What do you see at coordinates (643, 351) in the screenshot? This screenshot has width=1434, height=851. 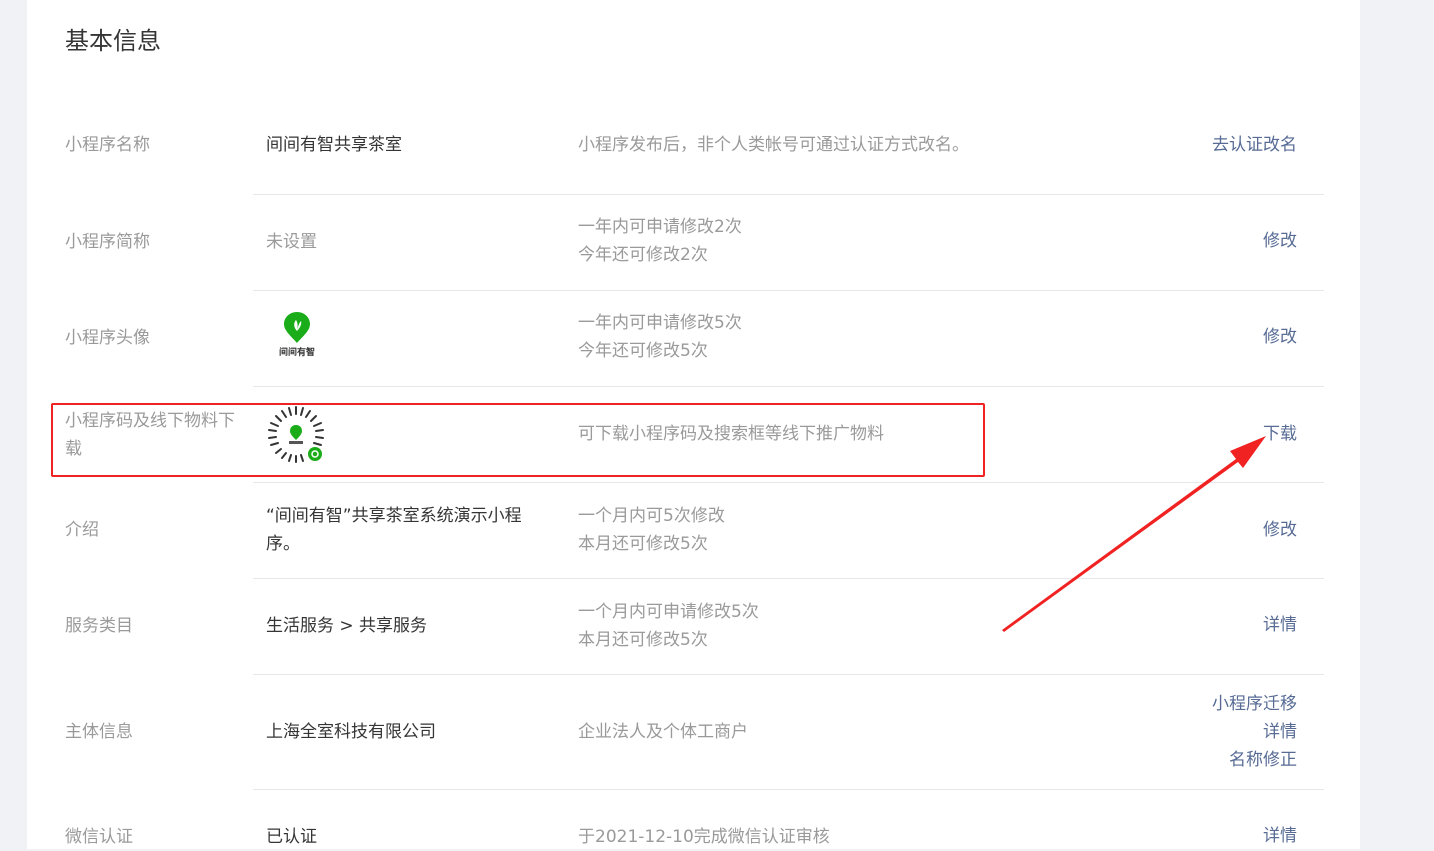 I see `desc-line: 今年还可修改5次` at bounding box center [643, 351].